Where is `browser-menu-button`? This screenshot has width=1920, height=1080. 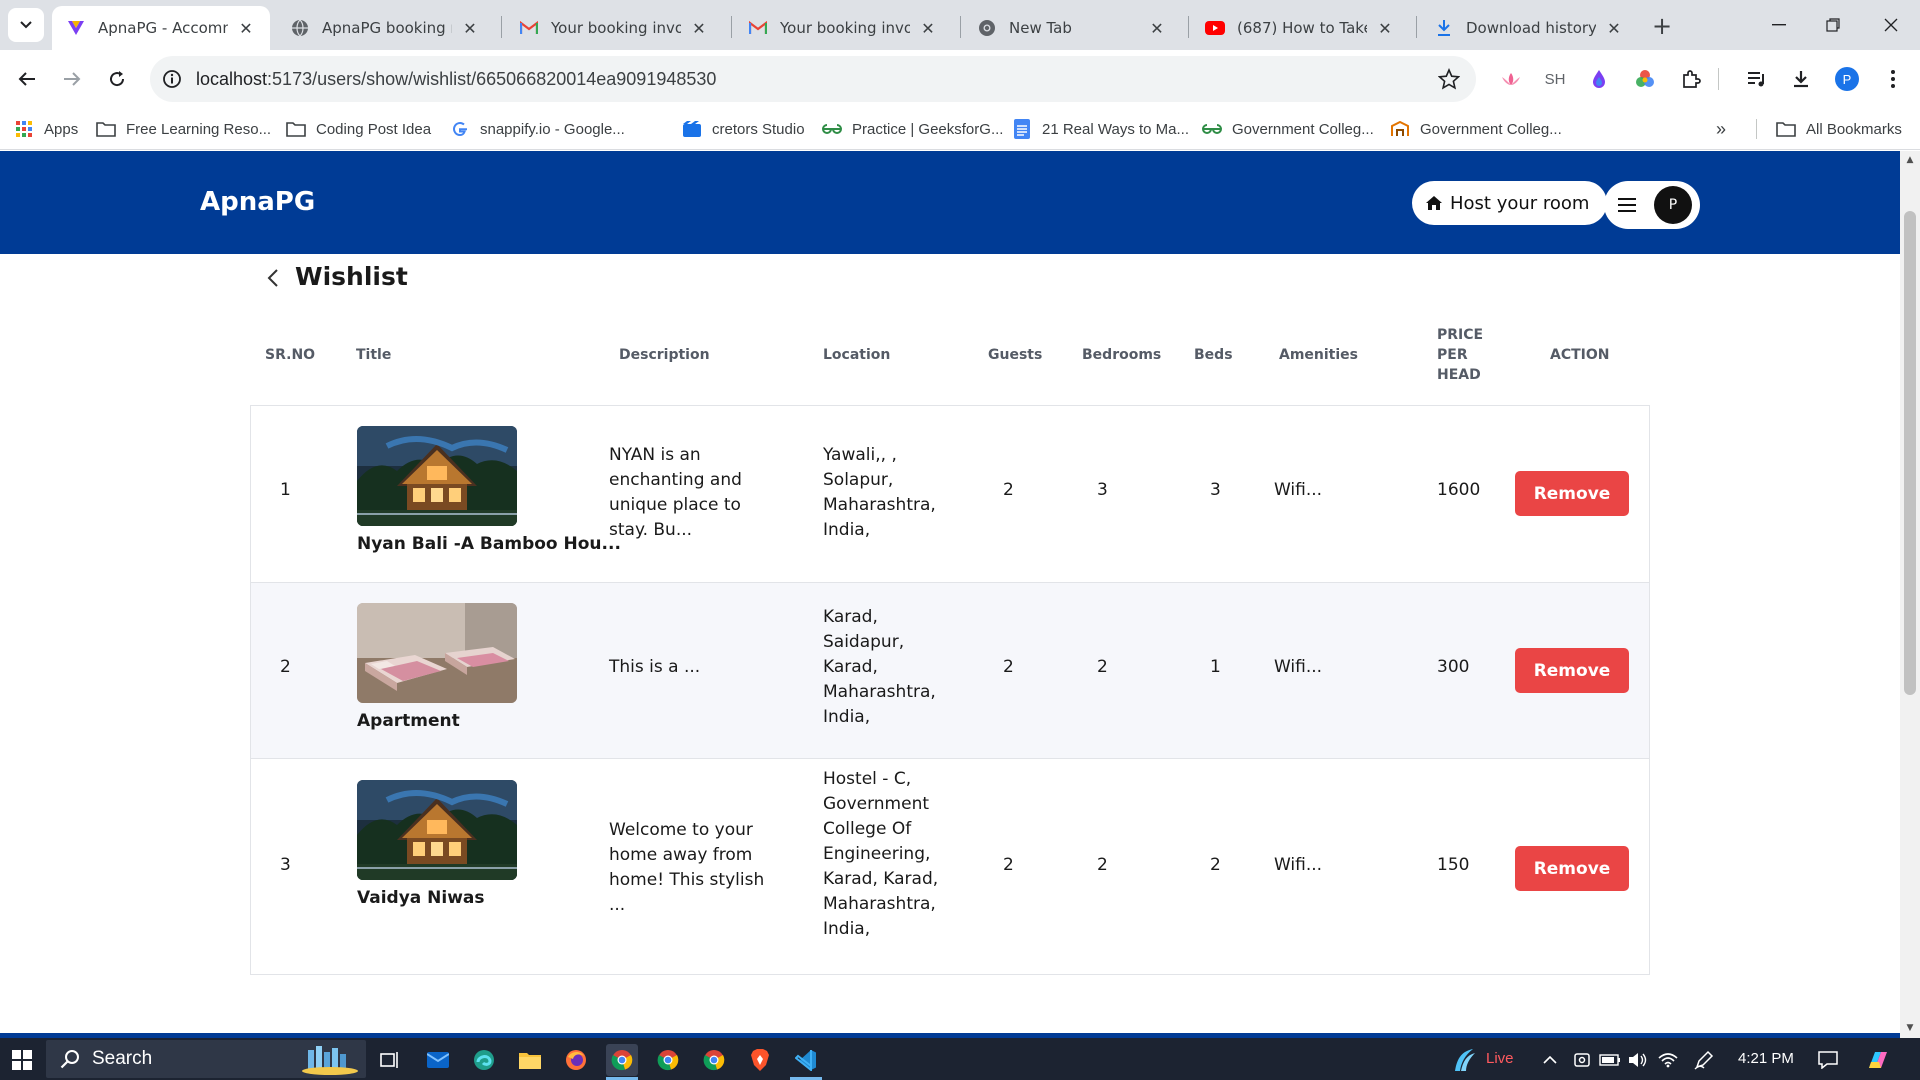 browser-menu-button is located at coordinates (1893, 79).